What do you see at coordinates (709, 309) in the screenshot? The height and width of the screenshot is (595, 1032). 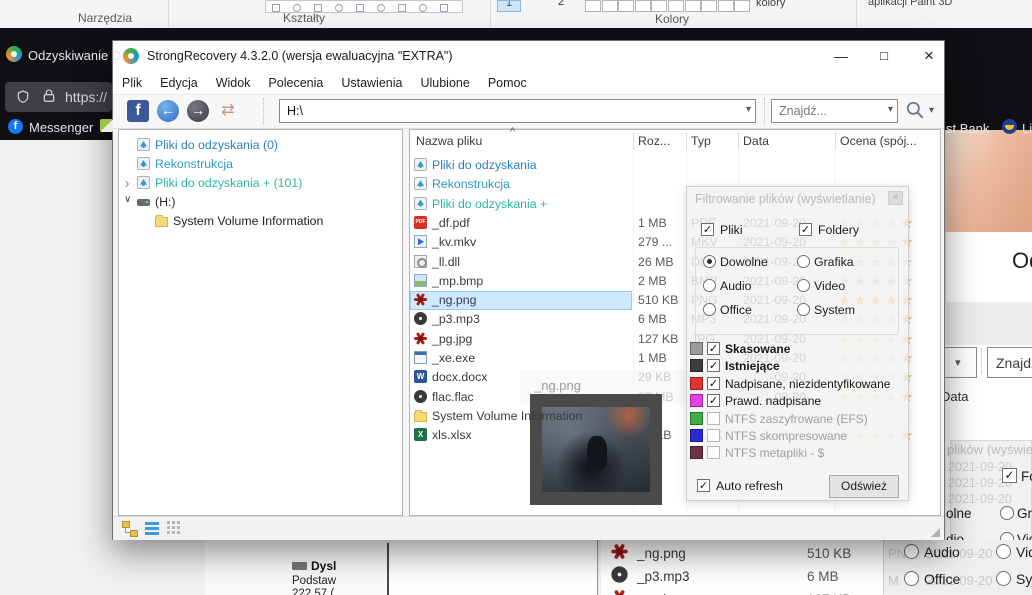 I see `radio-office` at bounding box center [709, 309].